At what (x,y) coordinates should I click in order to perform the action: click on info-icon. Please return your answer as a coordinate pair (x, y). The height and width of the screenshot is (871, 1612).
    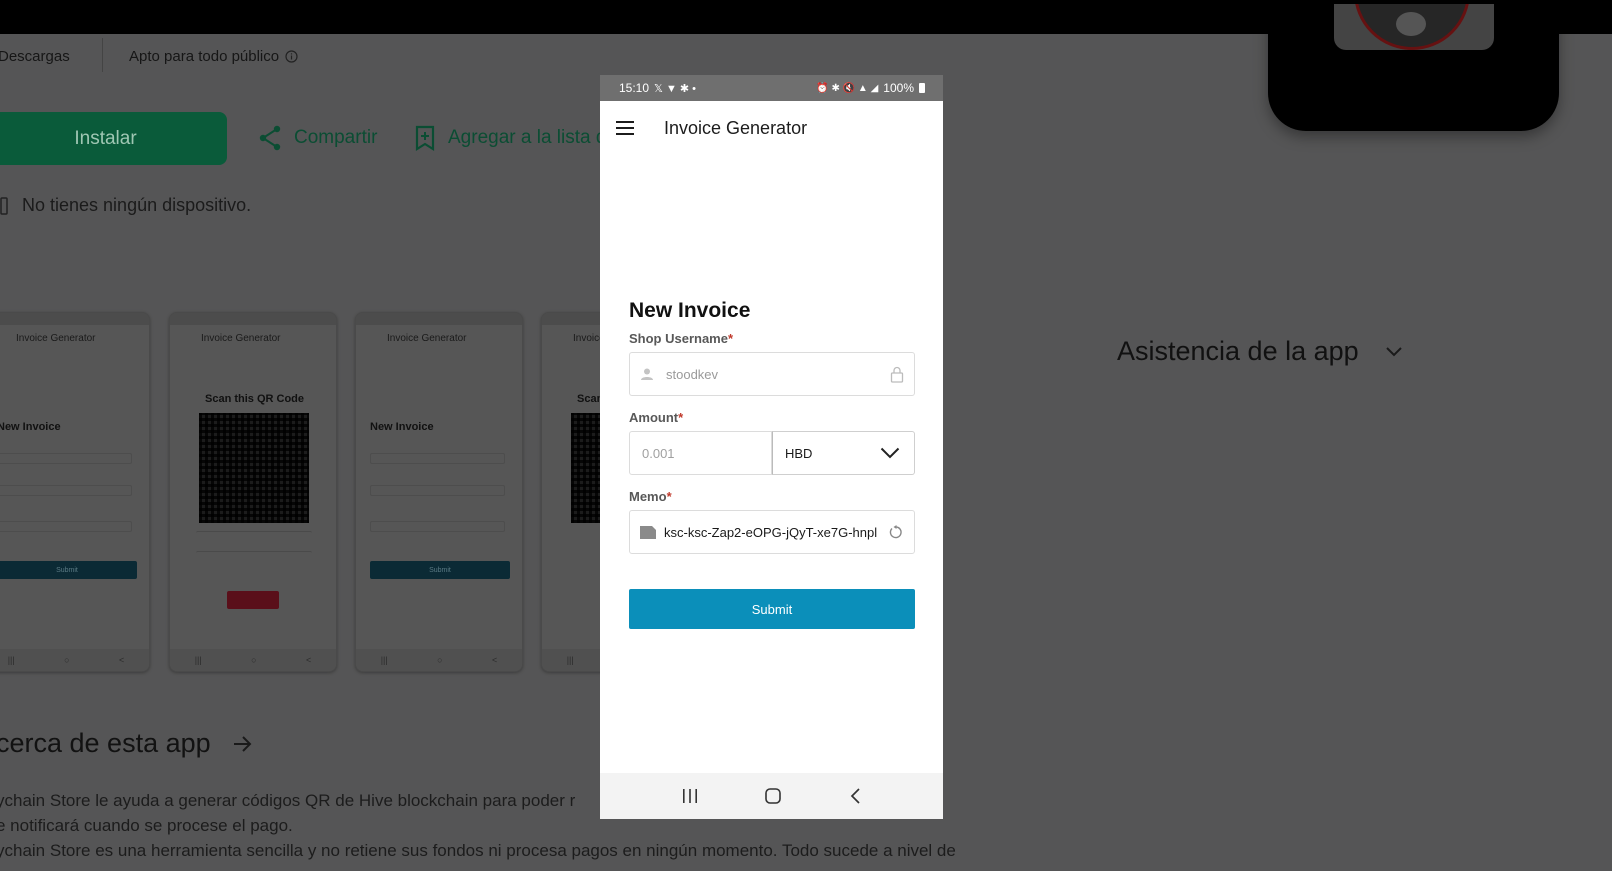
    Looking at the image, I should click on (291, 56).